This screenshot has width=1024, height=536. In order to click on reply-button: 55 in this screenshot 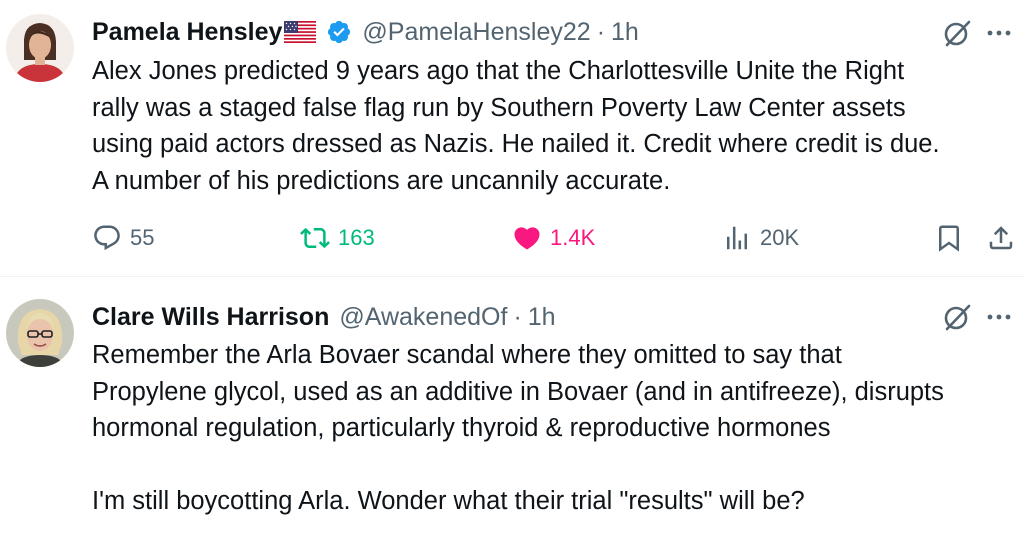, I will do `click(123, 238)`.